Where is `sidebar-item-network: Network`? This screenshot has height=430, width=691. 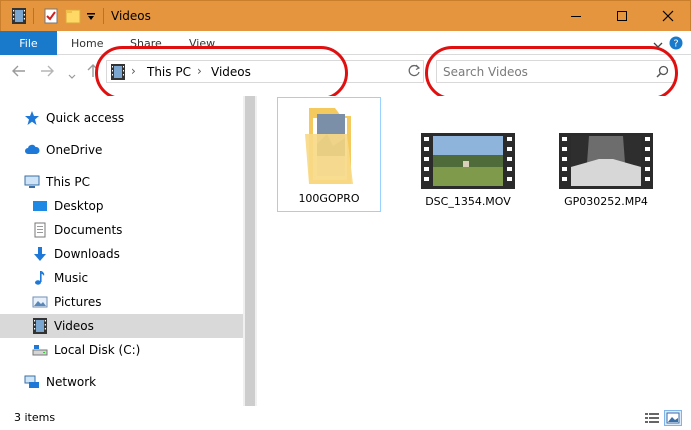 sidebar-item-network: Network is located at coordinates (121, 382).